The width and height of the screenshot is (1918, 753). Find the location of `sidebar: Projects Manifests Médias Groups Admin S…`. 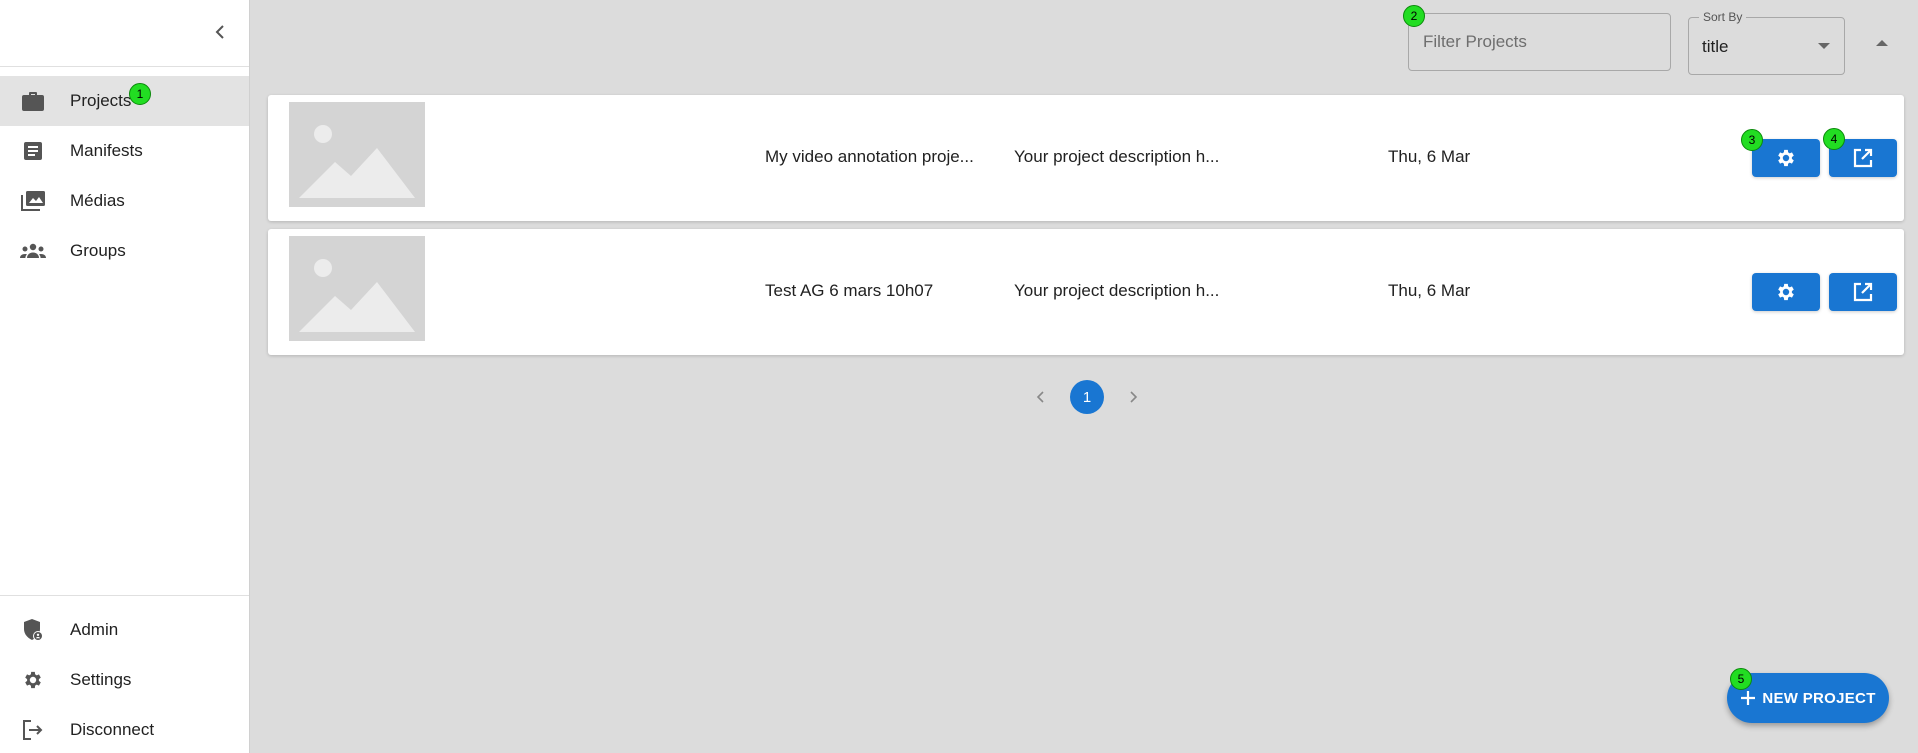

sidebar: Projects Manifests Médias Groups Admin S… is located at coordinates (125, 376).